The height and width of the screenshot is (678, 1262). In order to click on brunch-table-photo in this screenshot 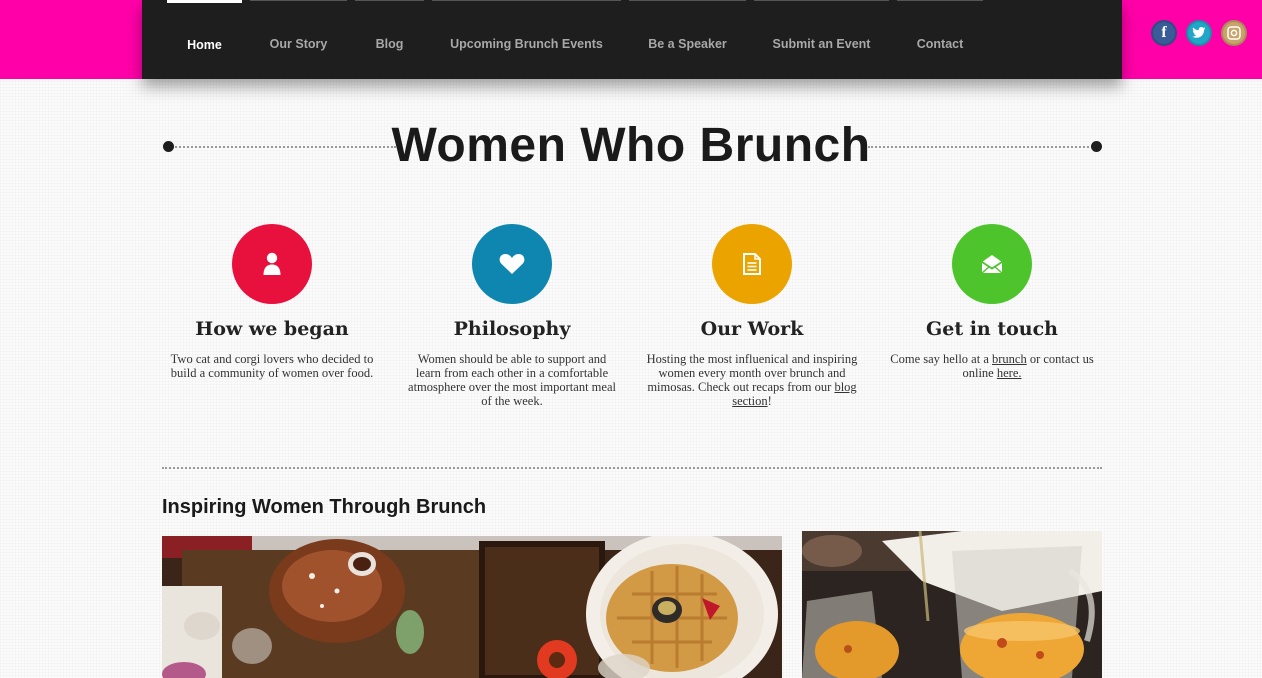, I will do `click(472, 607)`.